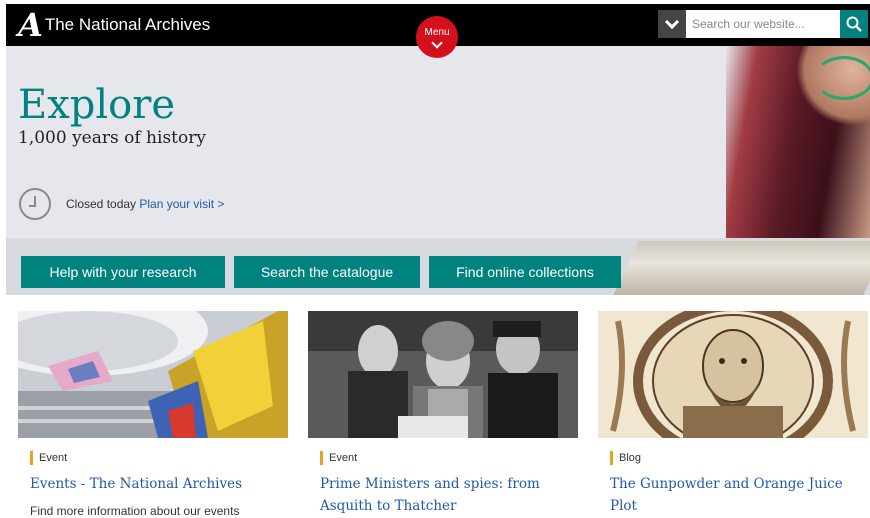  What do you see at coordinates (123, 272) in the screenshot?
I see `help-research-button: Help with your research` at bounding box center [123, 272].